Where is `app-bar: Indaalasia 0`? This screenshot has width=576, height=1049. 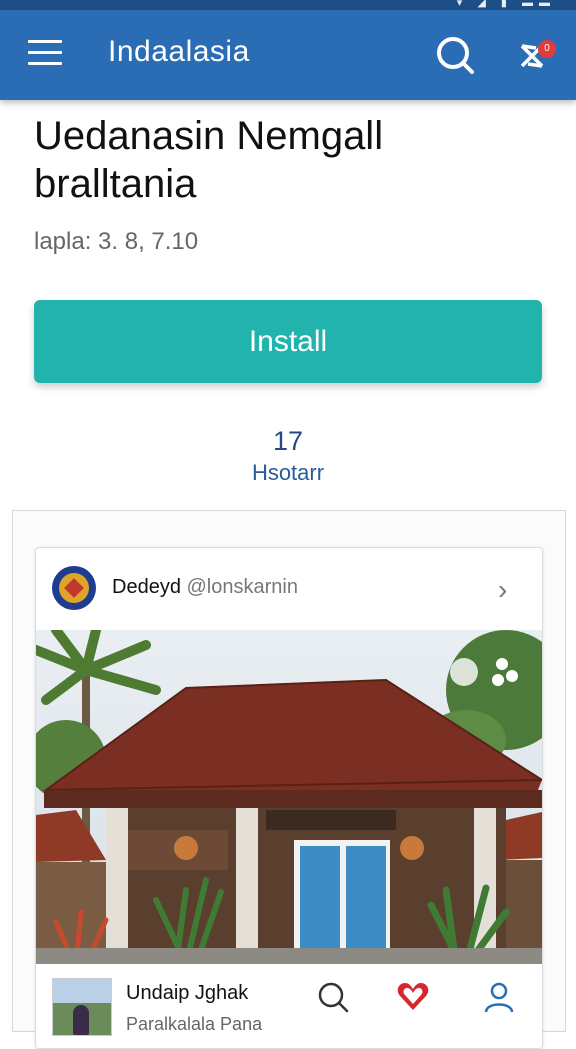
app-bar: Indaalasia 0 is located at coordinates (288, 55).